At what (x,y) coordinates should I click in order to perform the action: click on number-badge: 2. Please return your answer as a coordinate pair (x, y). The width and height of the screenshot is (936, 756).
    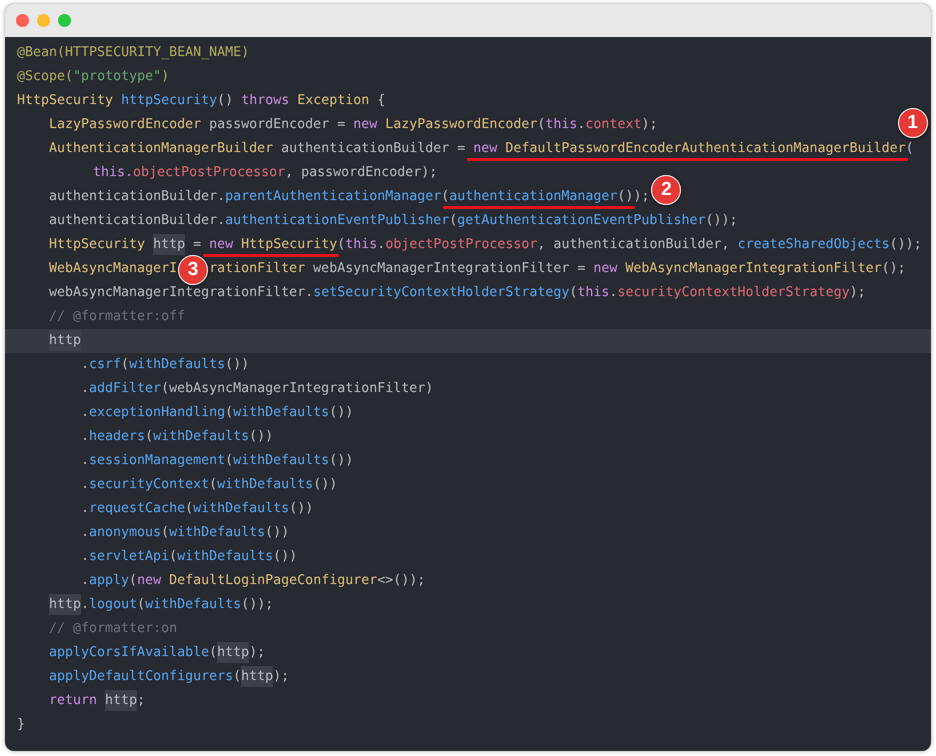
    Looking at the image, I should click on (666, 190).